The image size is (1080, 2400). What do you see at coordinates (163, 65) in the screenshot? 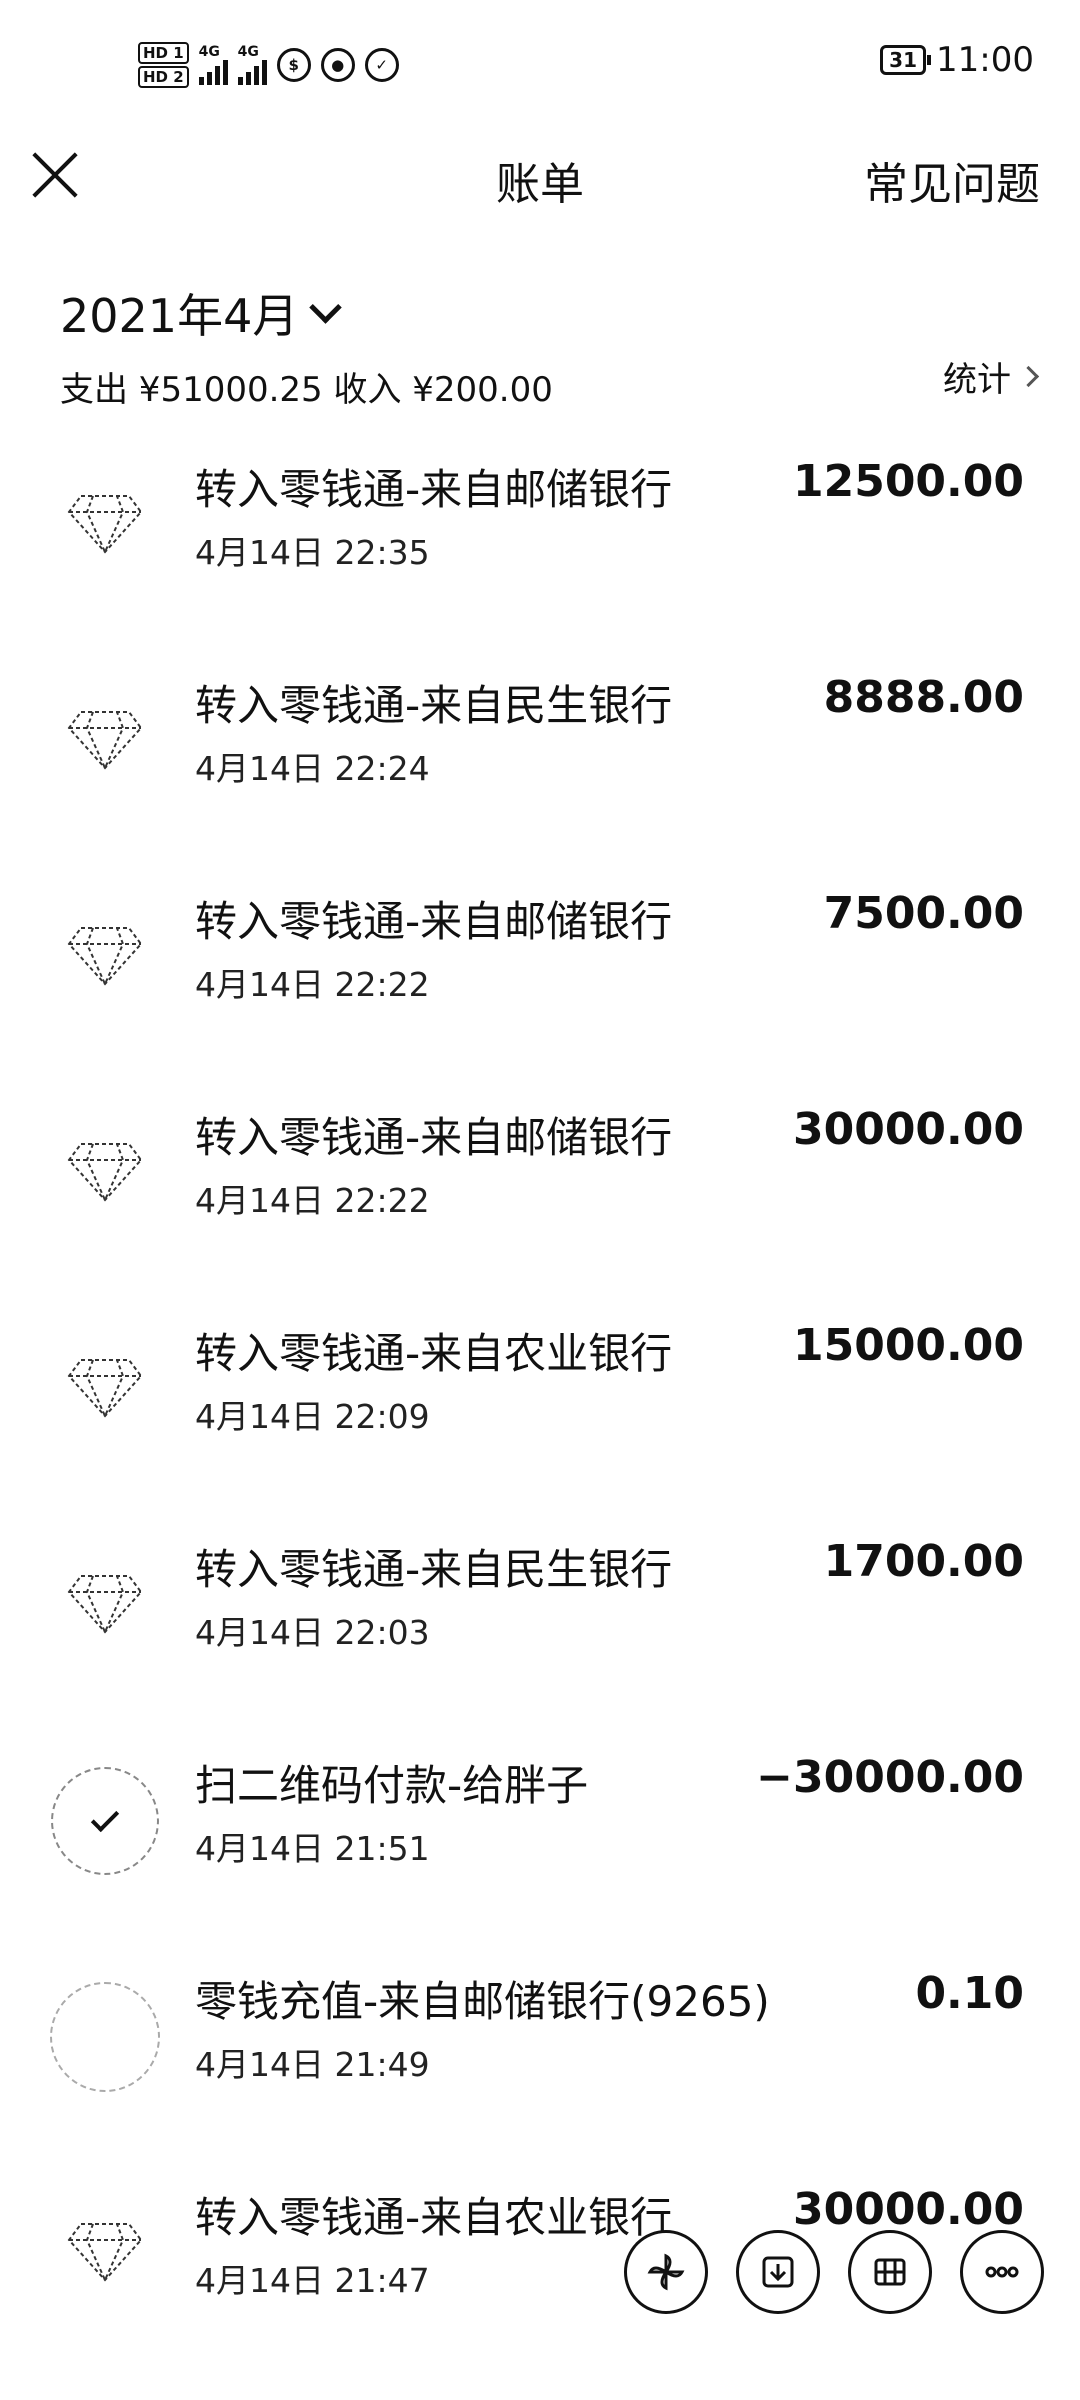
I see `hd-indicators: HD 1 HD 2` at bounding box center [163, 65].